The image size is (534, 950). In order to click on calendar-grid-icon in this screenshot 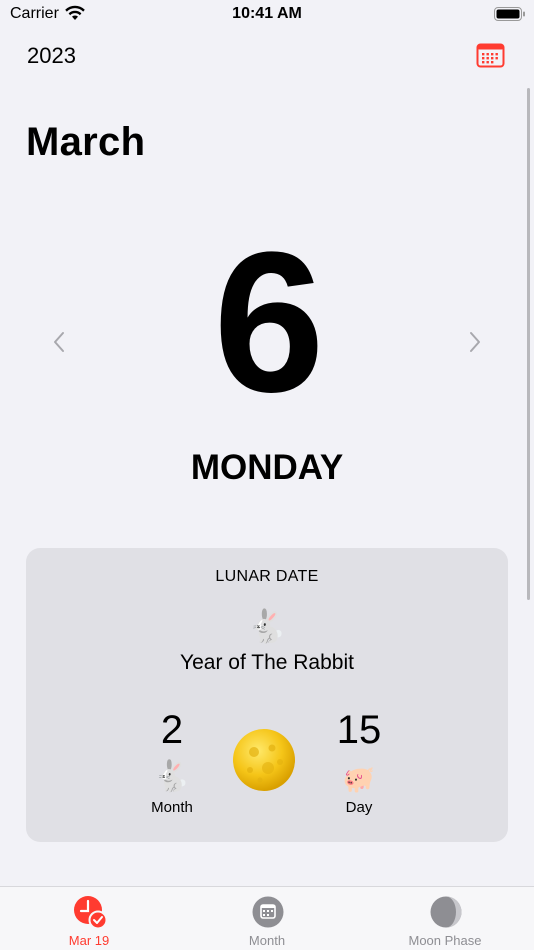, I will do `click(490, 55)`.